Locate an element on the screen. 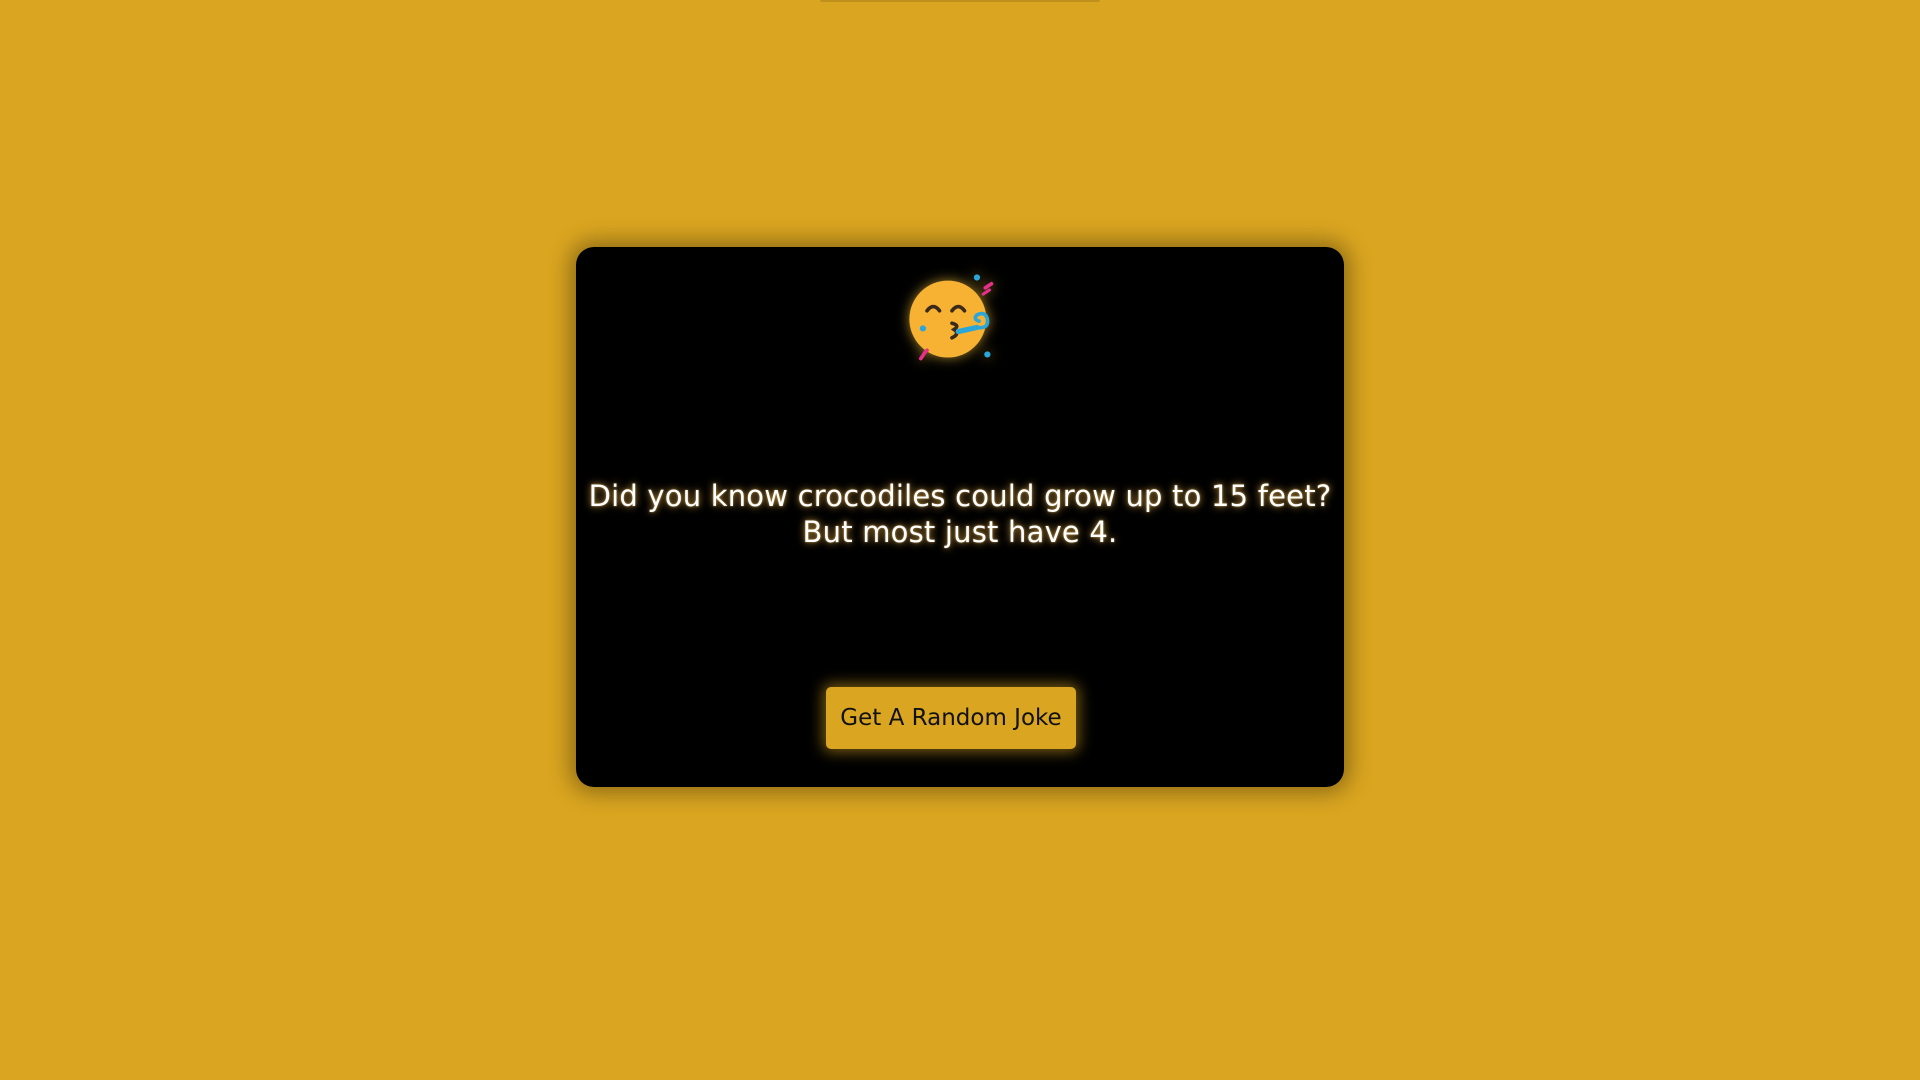 The width and height of the screenshot is (1920, 1080). get-random-joke-button: Get A Random Joke is located at coordinates (951, 718).